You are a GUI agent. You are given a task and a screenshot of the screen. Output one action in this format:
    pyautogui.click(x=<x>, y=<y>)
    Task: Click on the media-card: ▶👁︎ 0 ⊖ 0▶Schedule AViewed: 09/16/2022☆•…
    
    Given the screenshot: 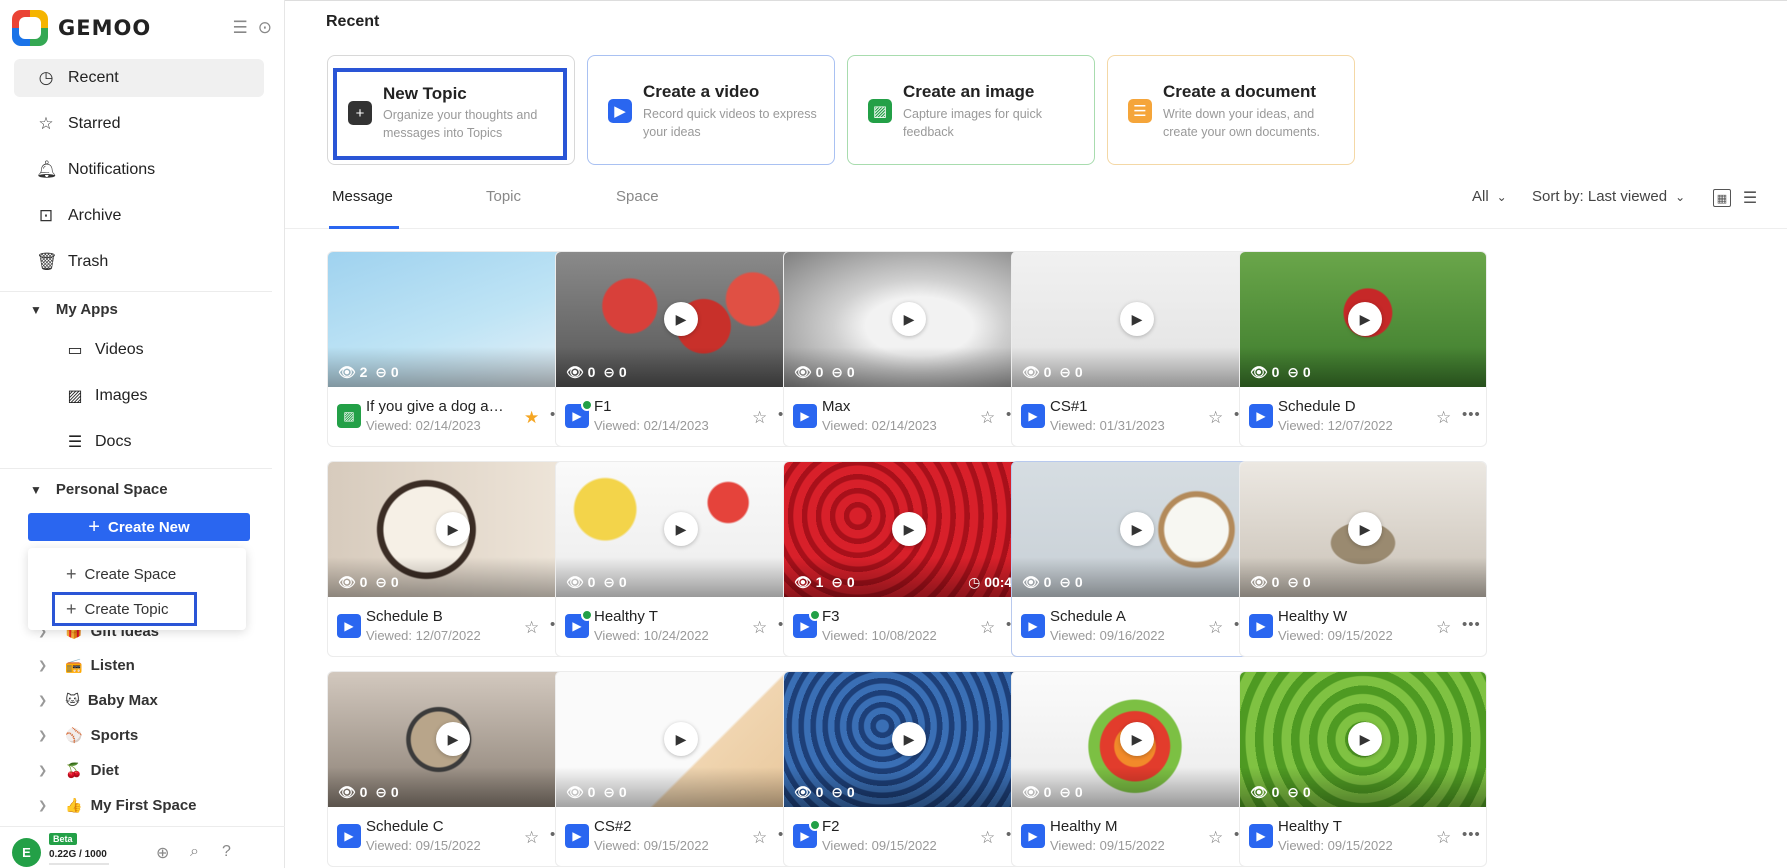 What is the action you would take?
    pyautogui.click(x=1135, y=559)
    